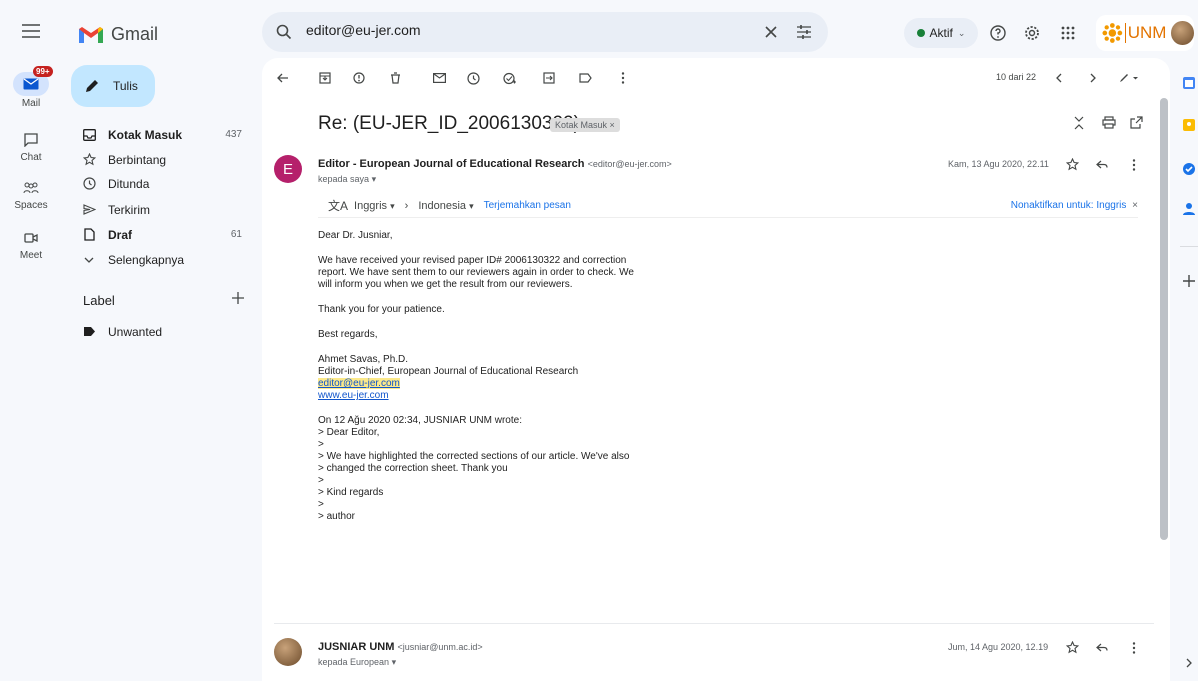 This screenshot has height=681, width=1198. Describe the element at coordinates (359, 383) in the screenshot. I see `signature-email-link: editor@eu-jer.com` at that location.